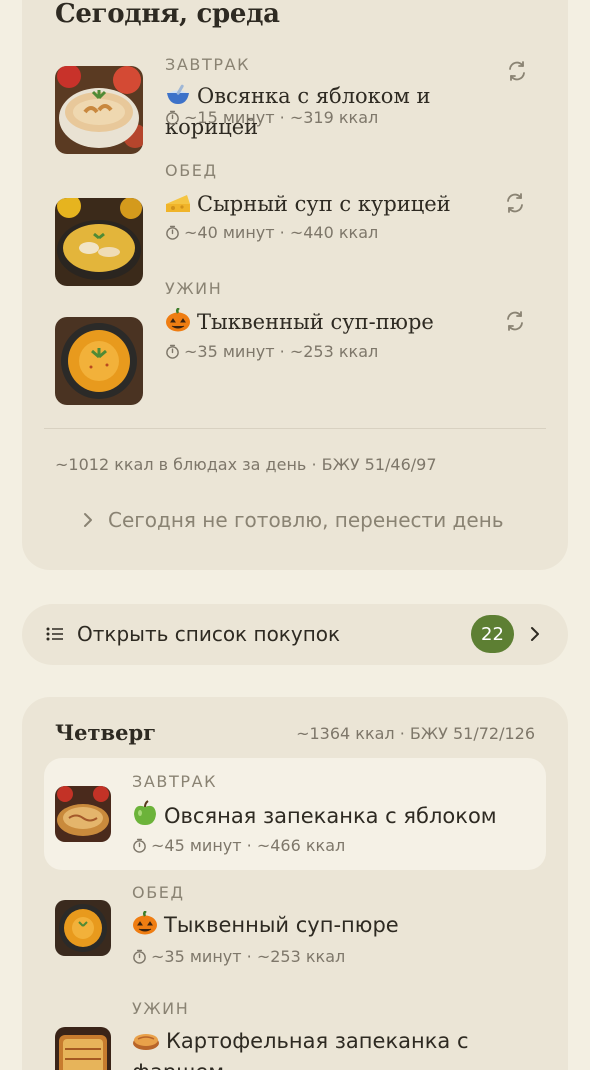  I want to click on list-icon, so click(54, 634).